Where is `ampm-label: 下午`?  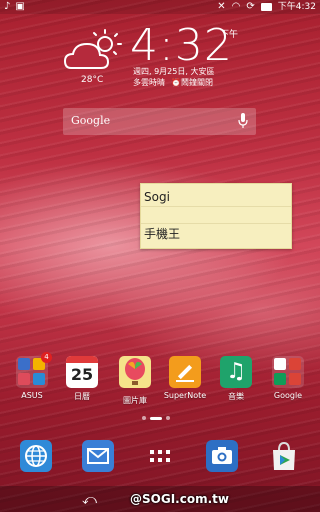 ampm-label: 下午 is located at coordinates (229, 35).